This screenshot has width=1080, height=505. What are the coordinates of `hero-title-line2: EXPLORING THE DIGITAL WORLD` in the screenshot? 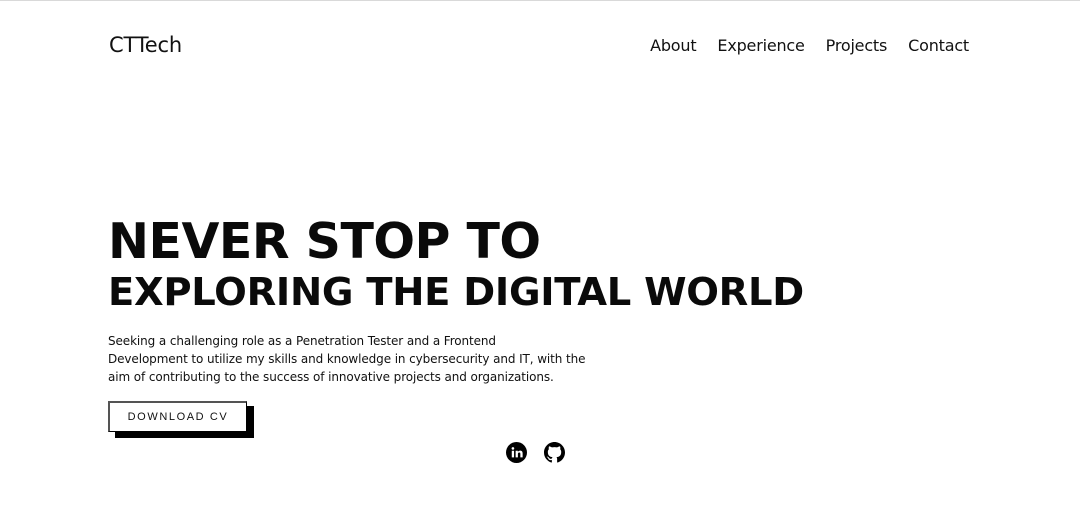 It's located at (456, 292).